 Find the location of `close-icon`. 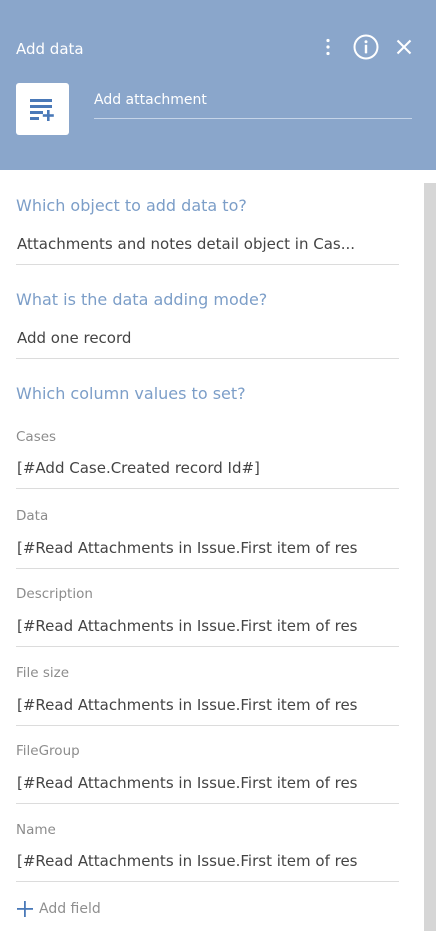

close-icon is located at coordinates (404, 47).